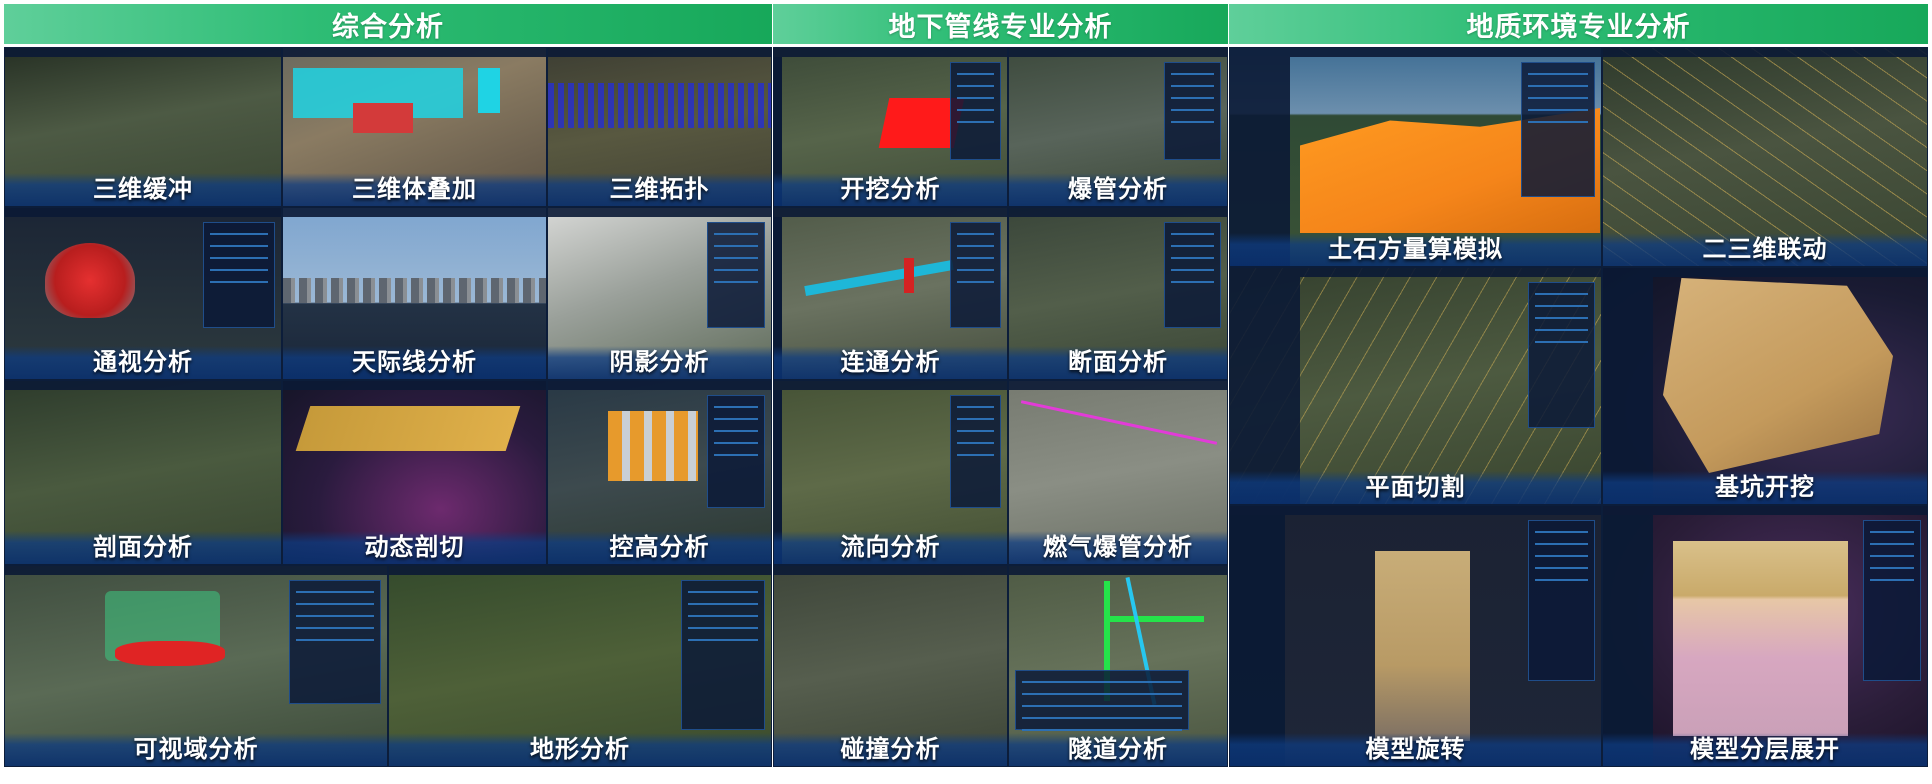 The width and height of the screenshot is (1932, 784). I want to click on cyan-pipe, so click(879, 278).